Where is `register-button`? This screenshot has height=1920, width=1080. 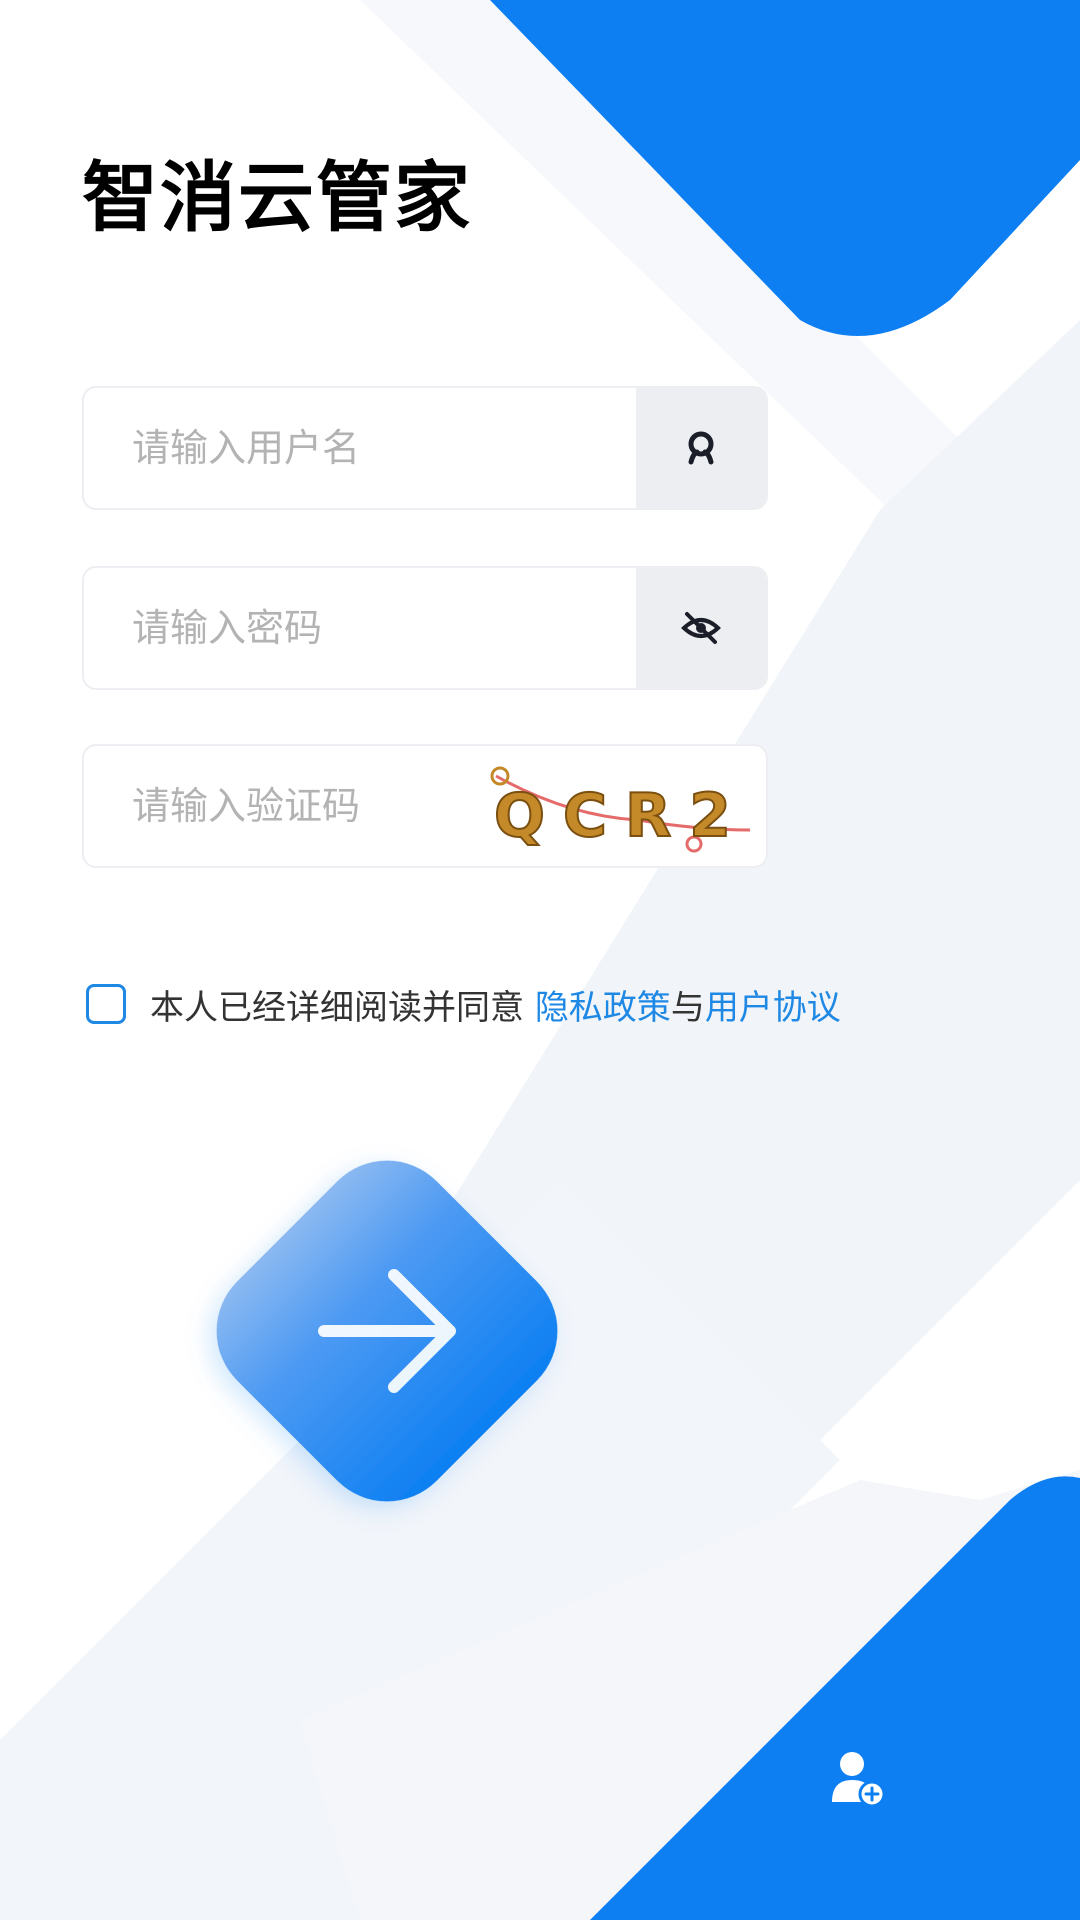 register-button is located at coordinates (858, 1778).